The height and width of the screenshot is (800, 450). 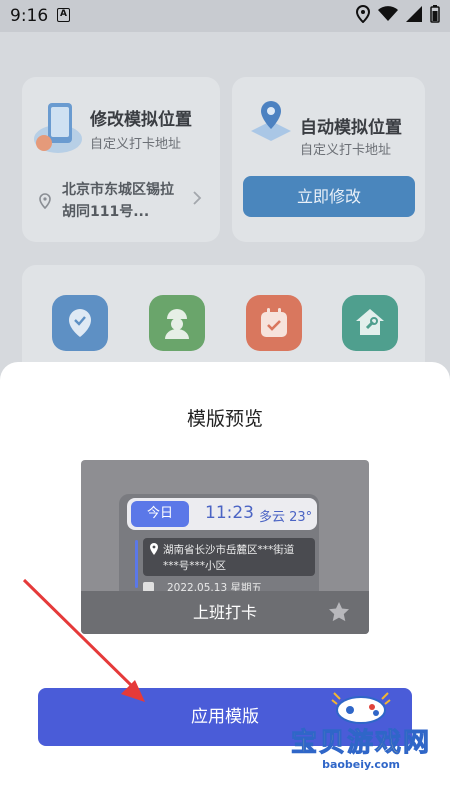 I want to click on today-pill: 今日, so click(x=160, y=514).